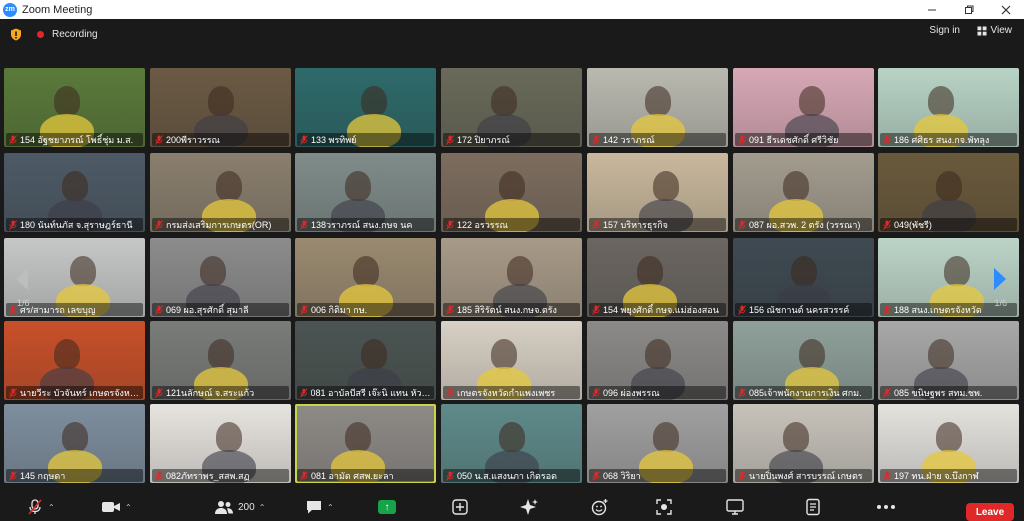  I want to click on record-button, so click(664, 507).